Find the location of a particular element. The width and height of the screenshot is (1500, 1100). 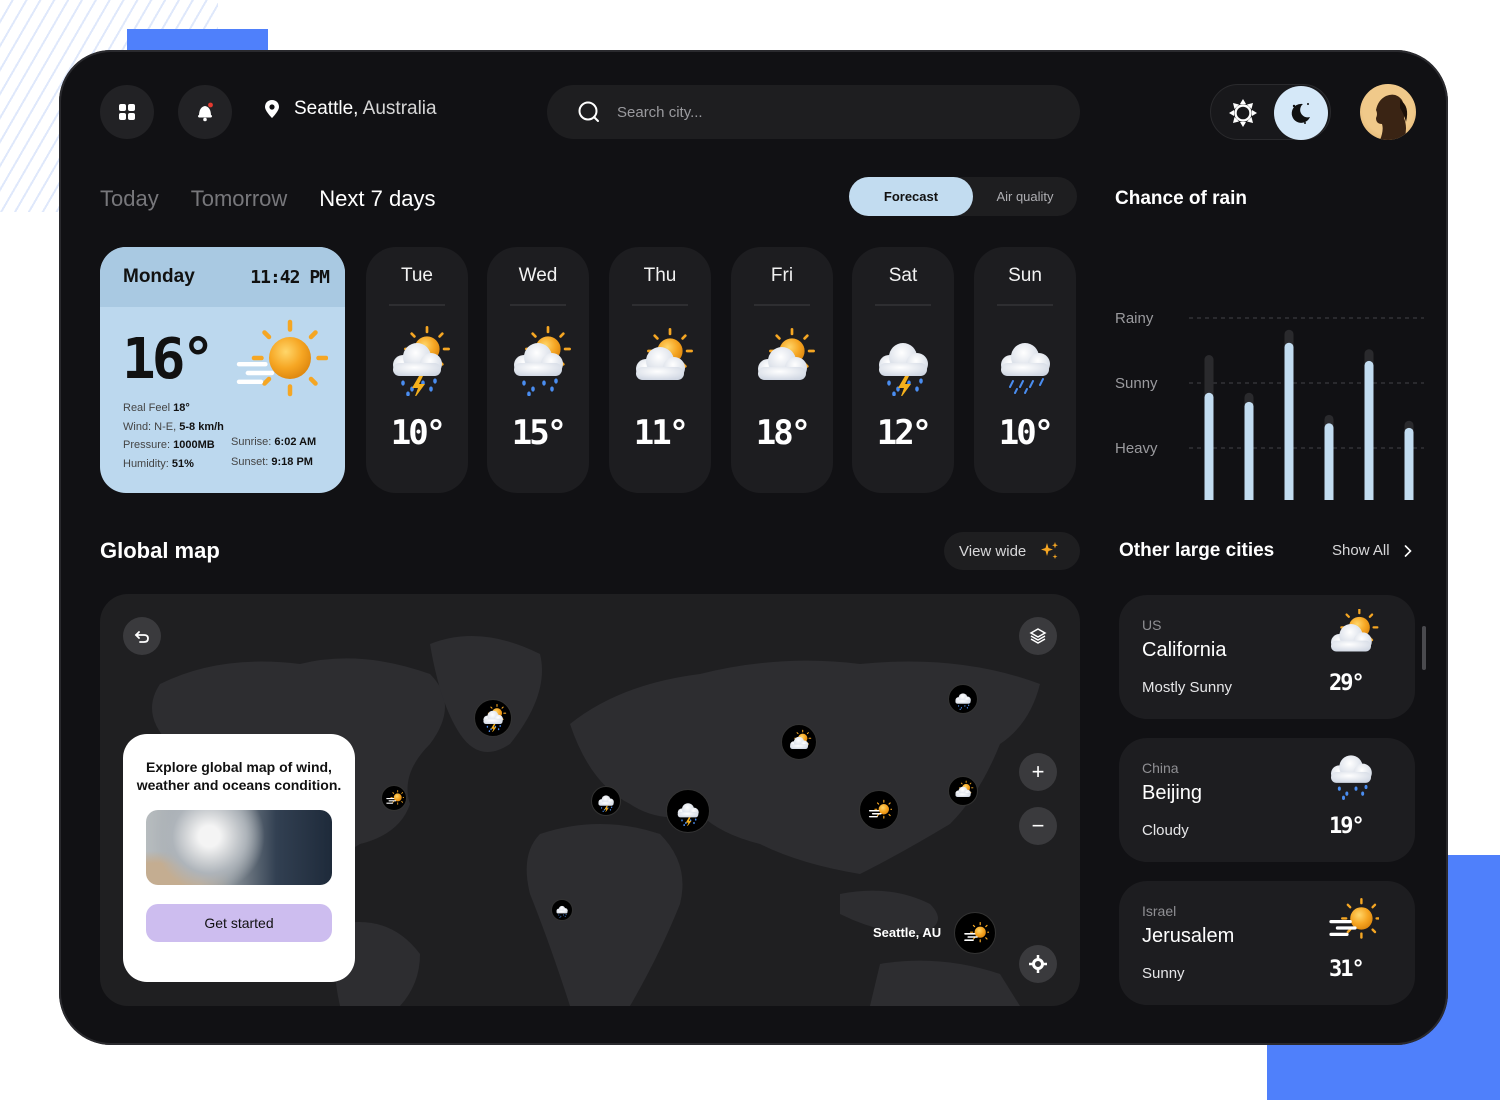

notifications-button is located at coordinates (205, 112).